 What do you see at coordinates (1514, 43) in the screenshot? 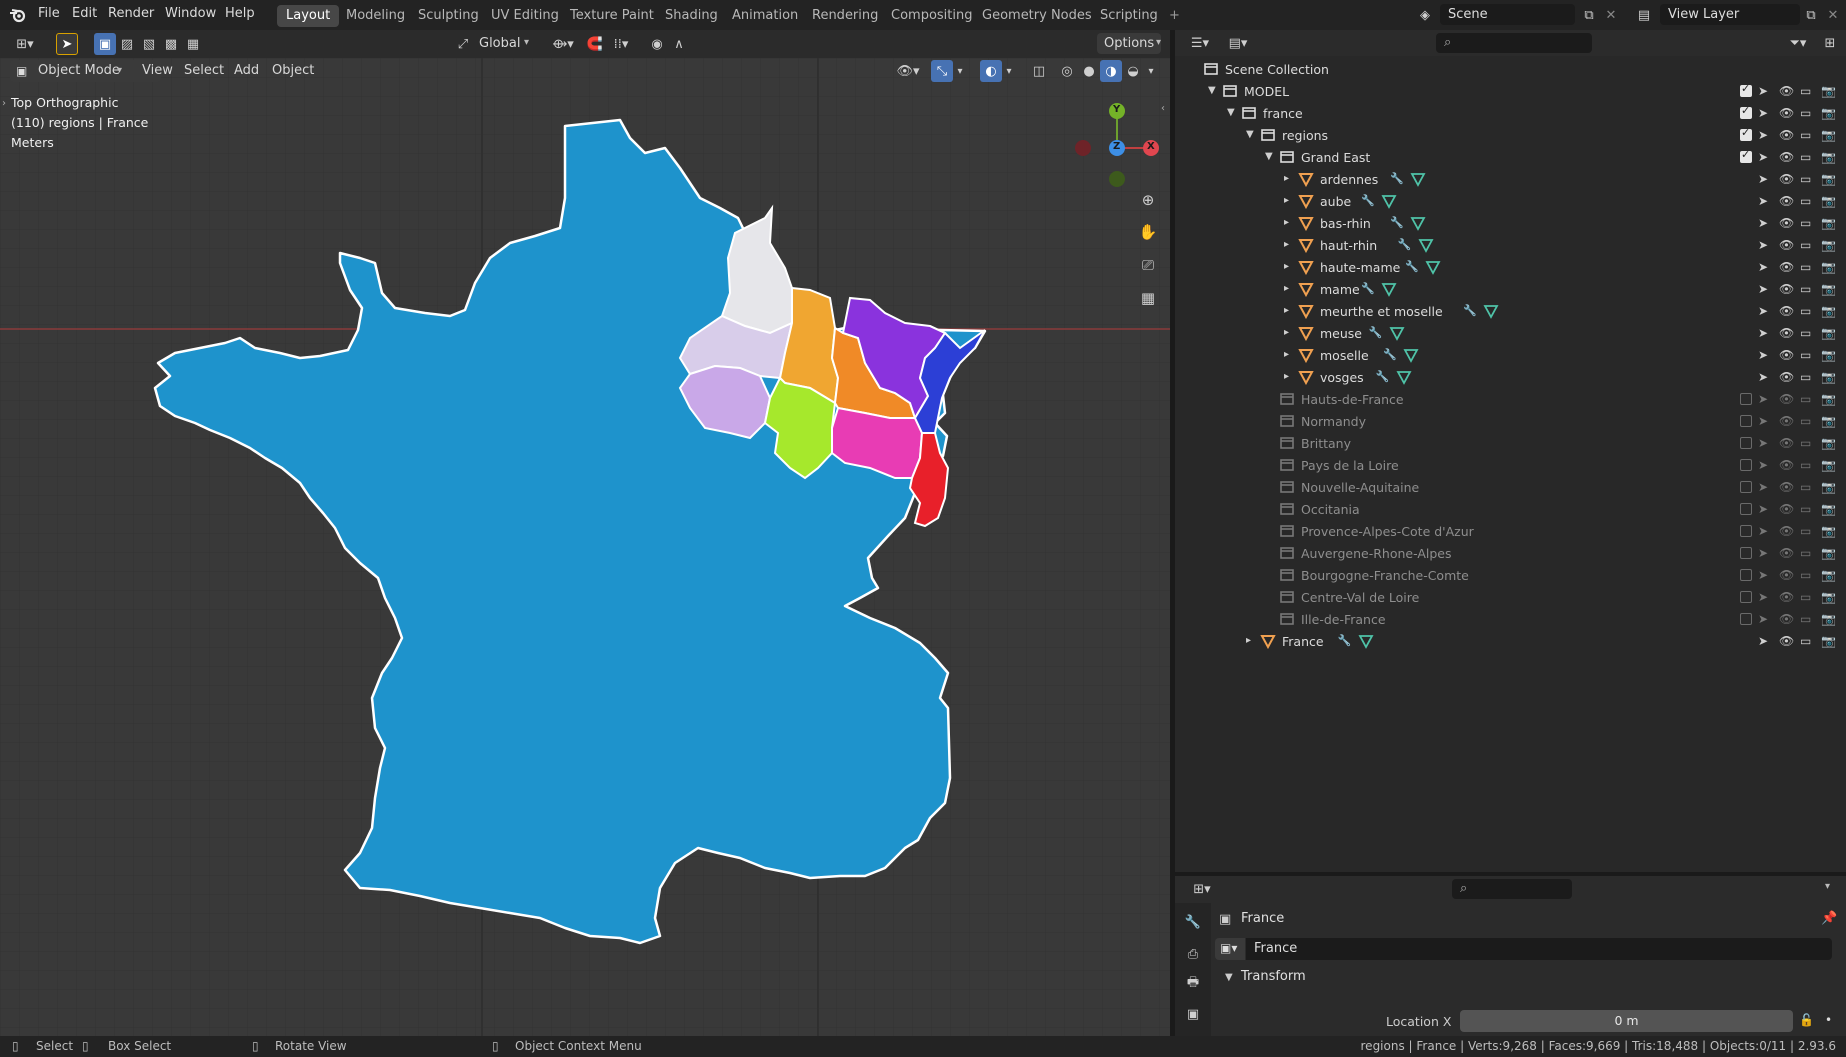
I see `outliner-search-input: ⌕` at bounding box center [1514, 43].